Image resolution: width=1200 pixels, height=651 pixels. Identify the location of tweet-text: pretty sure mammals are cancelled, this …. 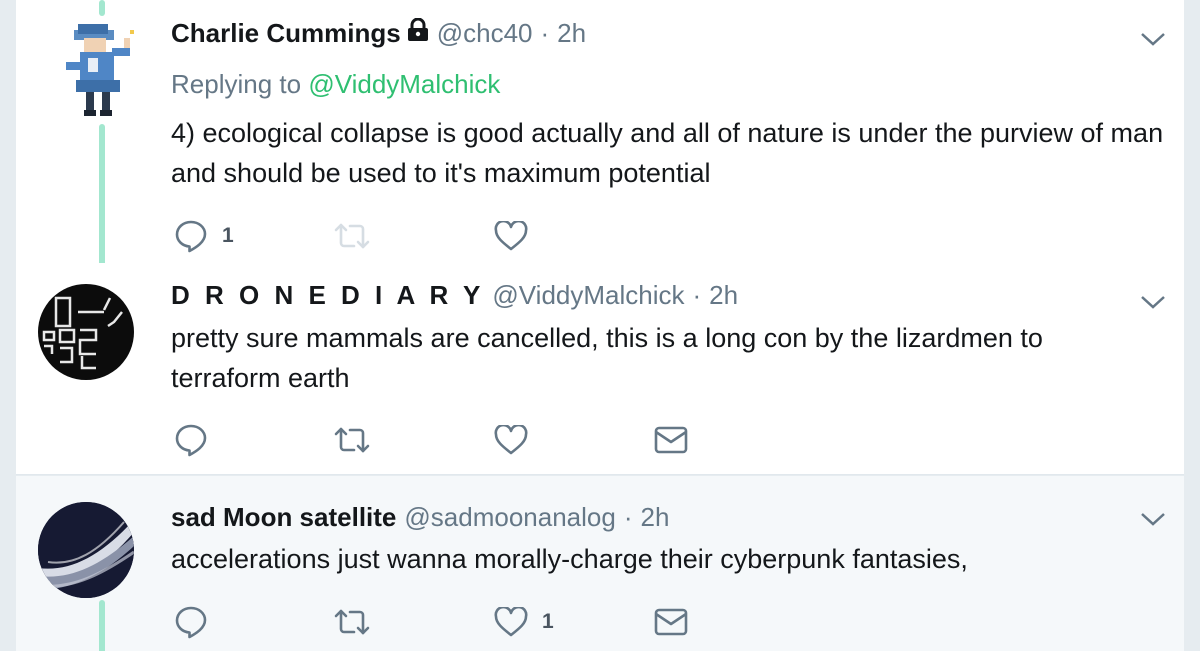
(607, 358).